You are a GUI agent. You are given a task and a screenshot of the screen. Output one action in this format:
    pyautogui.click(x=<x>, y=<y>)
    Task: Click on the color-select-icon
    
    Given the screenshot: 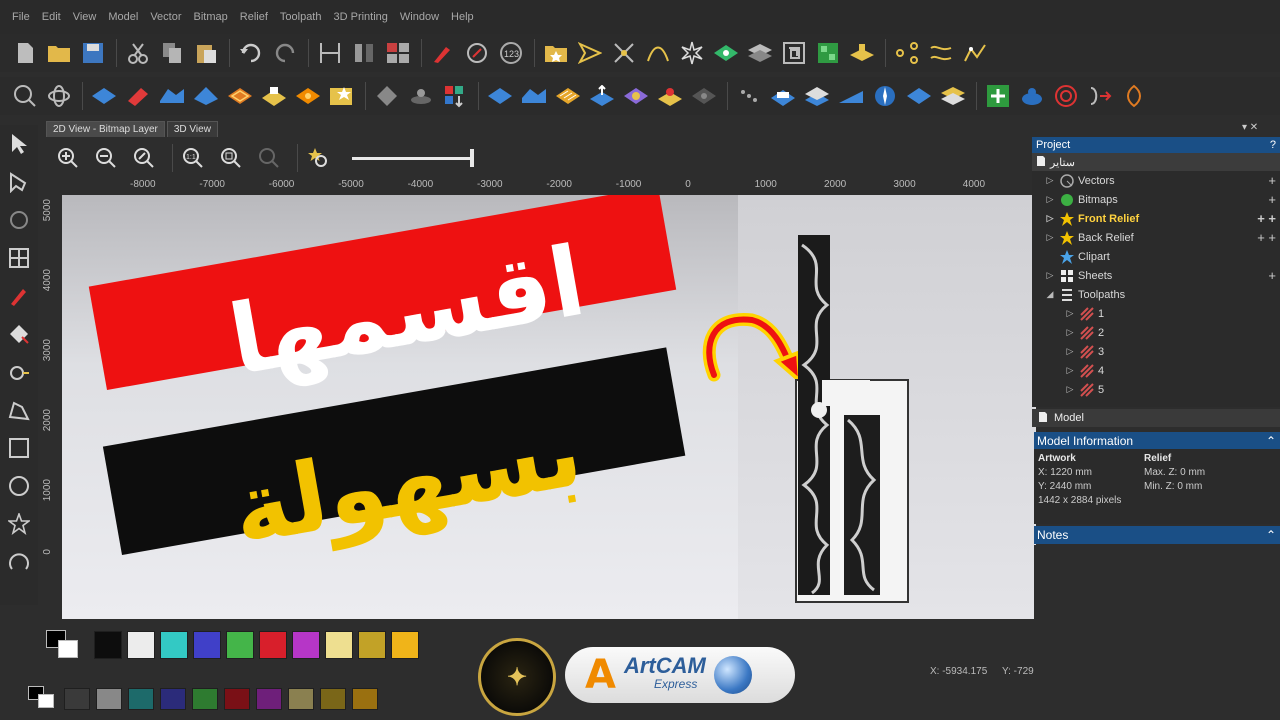 What is the action you would take?
    pyautogui.click(x=455, y=96)
    